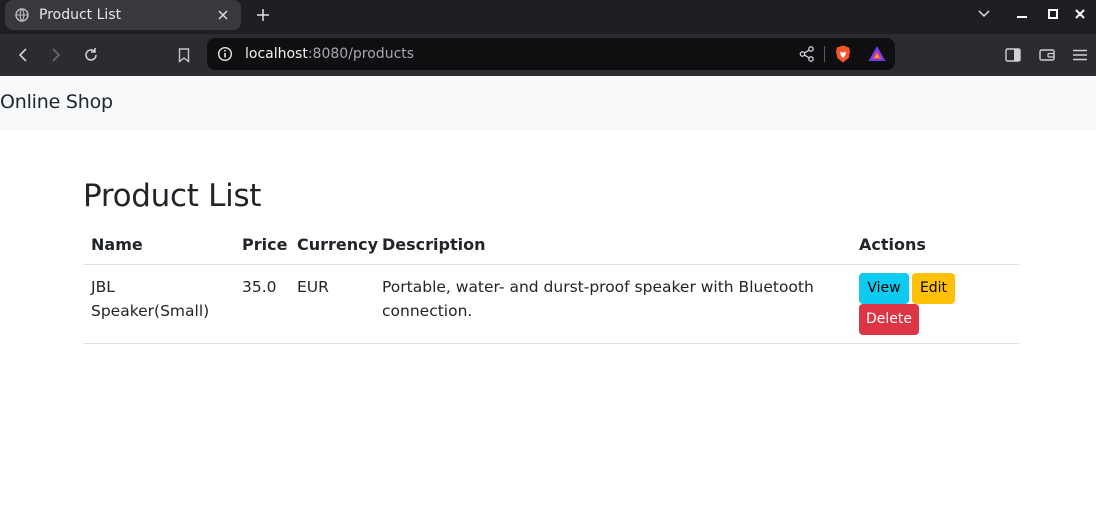 This screenshot has width=1096, height=512. Describe the element at coordinates (225, 54) in the screenshot. I see `site-info-icon` at that location.